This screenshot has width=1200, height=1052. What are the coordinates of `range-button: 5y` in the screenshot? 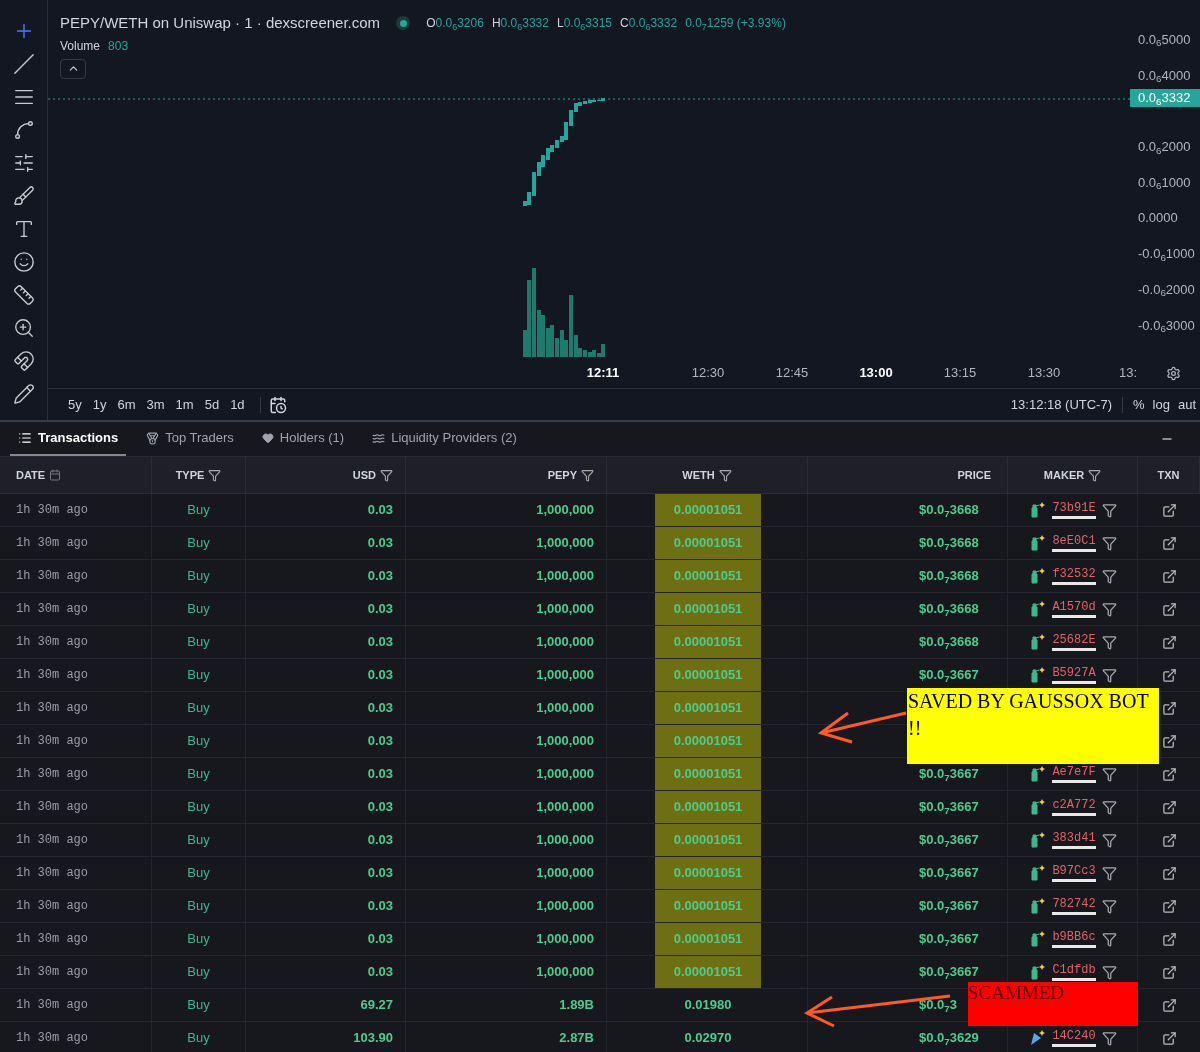 It's located at (75, 404).